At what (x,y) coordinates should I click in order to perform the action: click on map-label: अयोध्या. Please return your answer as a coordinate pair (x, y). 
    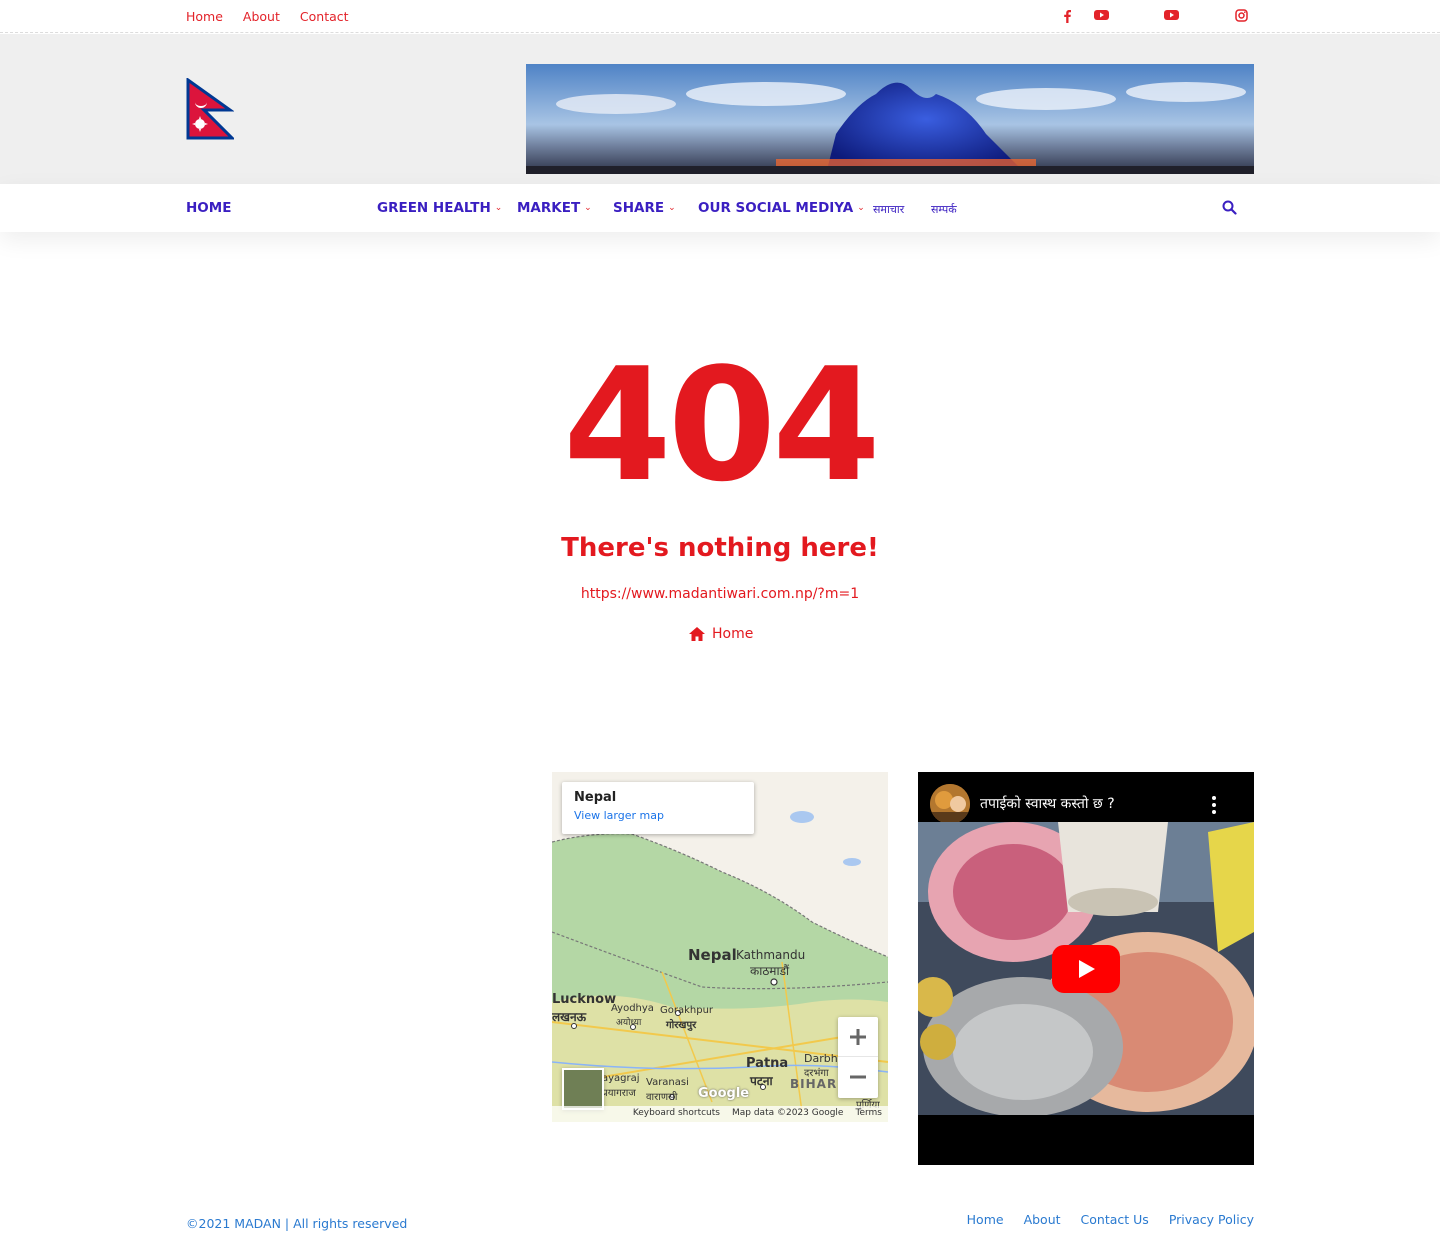
    Looking at the image, I should click on (629, 1023).